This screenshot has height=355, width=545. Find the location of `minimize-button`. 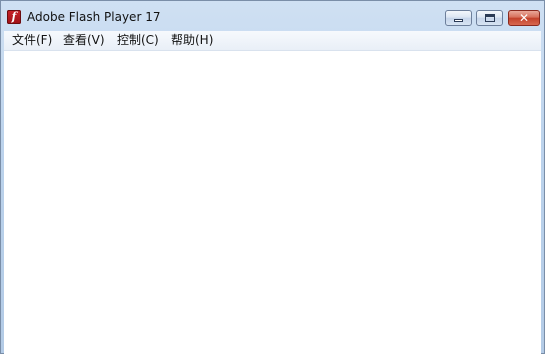

minimize-button is located at coordinates (458, 18).